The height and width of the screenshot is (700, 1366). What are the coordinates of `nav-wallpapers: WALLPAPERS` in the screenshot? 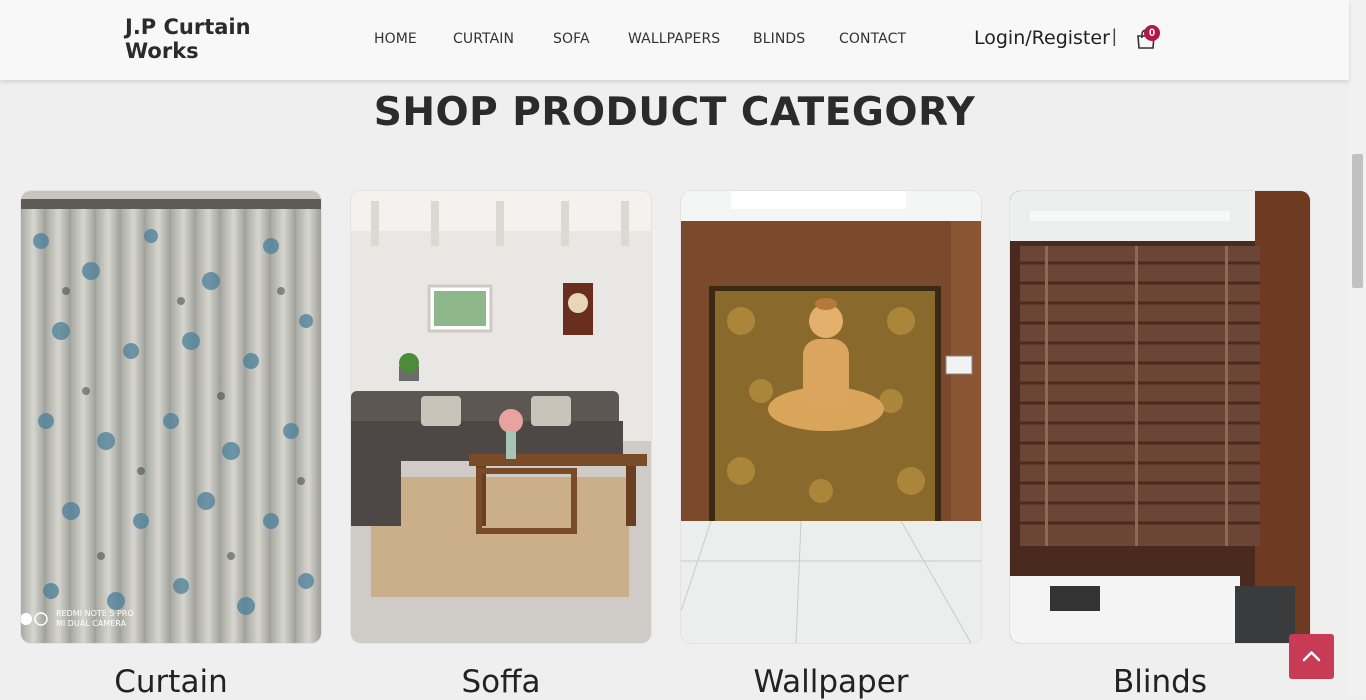 It's located at (674, 39).